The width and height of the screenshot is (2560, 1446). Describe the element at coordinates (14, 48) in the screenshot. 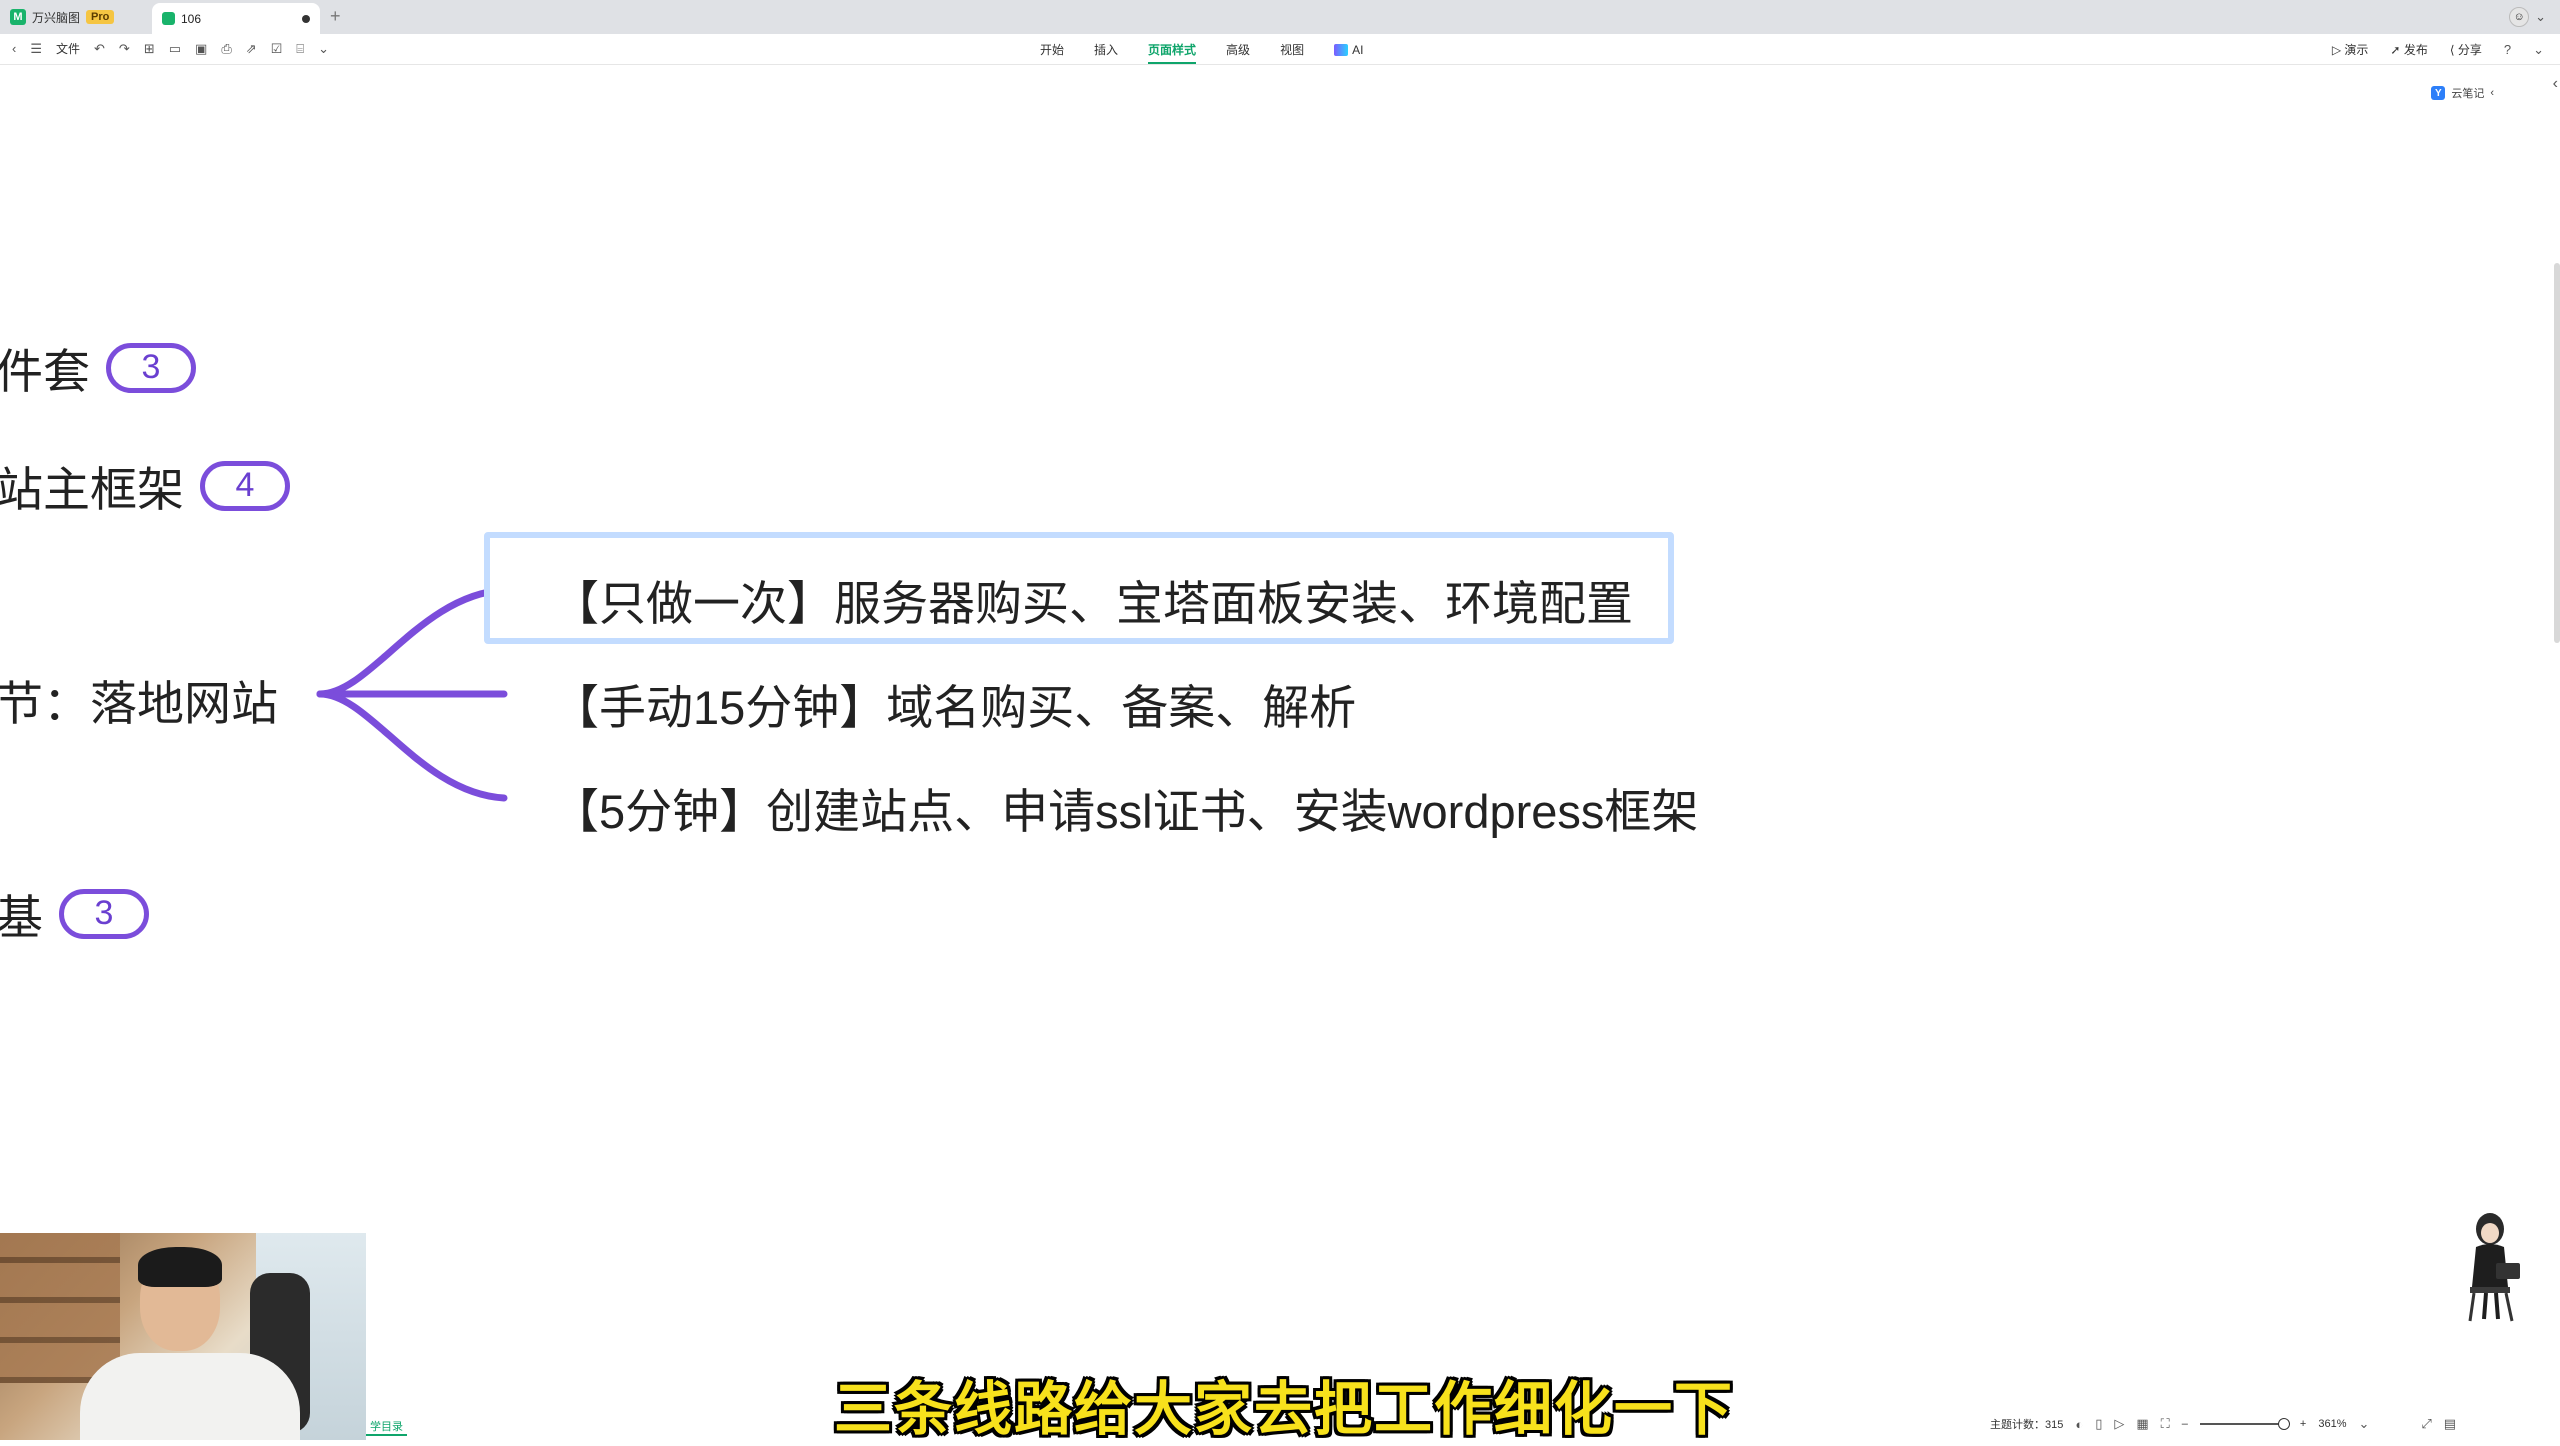

I see `back-arrow-icon: ‹` at that location.